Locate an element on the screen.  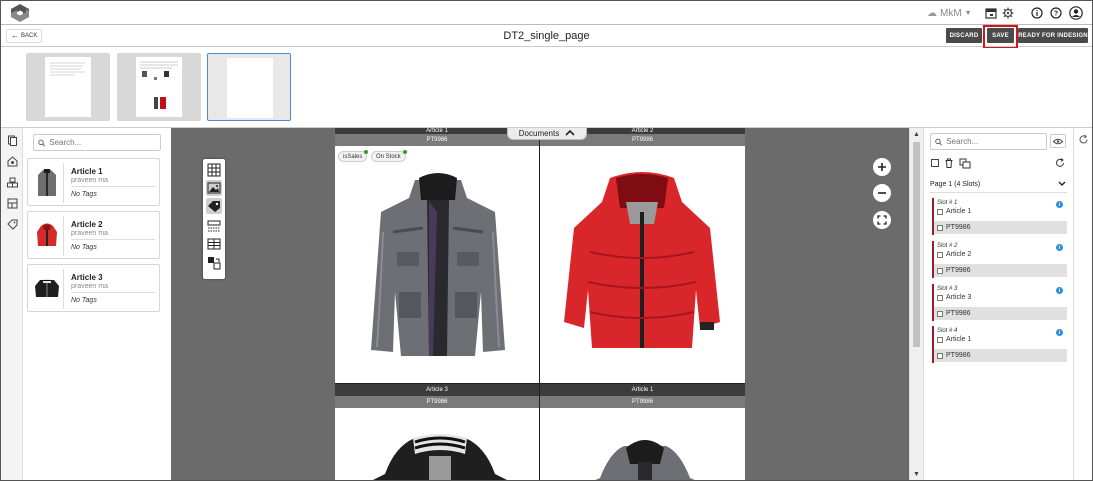
layout-slot-4: Article 1 PT9986 is located at coordinates (642, 432).